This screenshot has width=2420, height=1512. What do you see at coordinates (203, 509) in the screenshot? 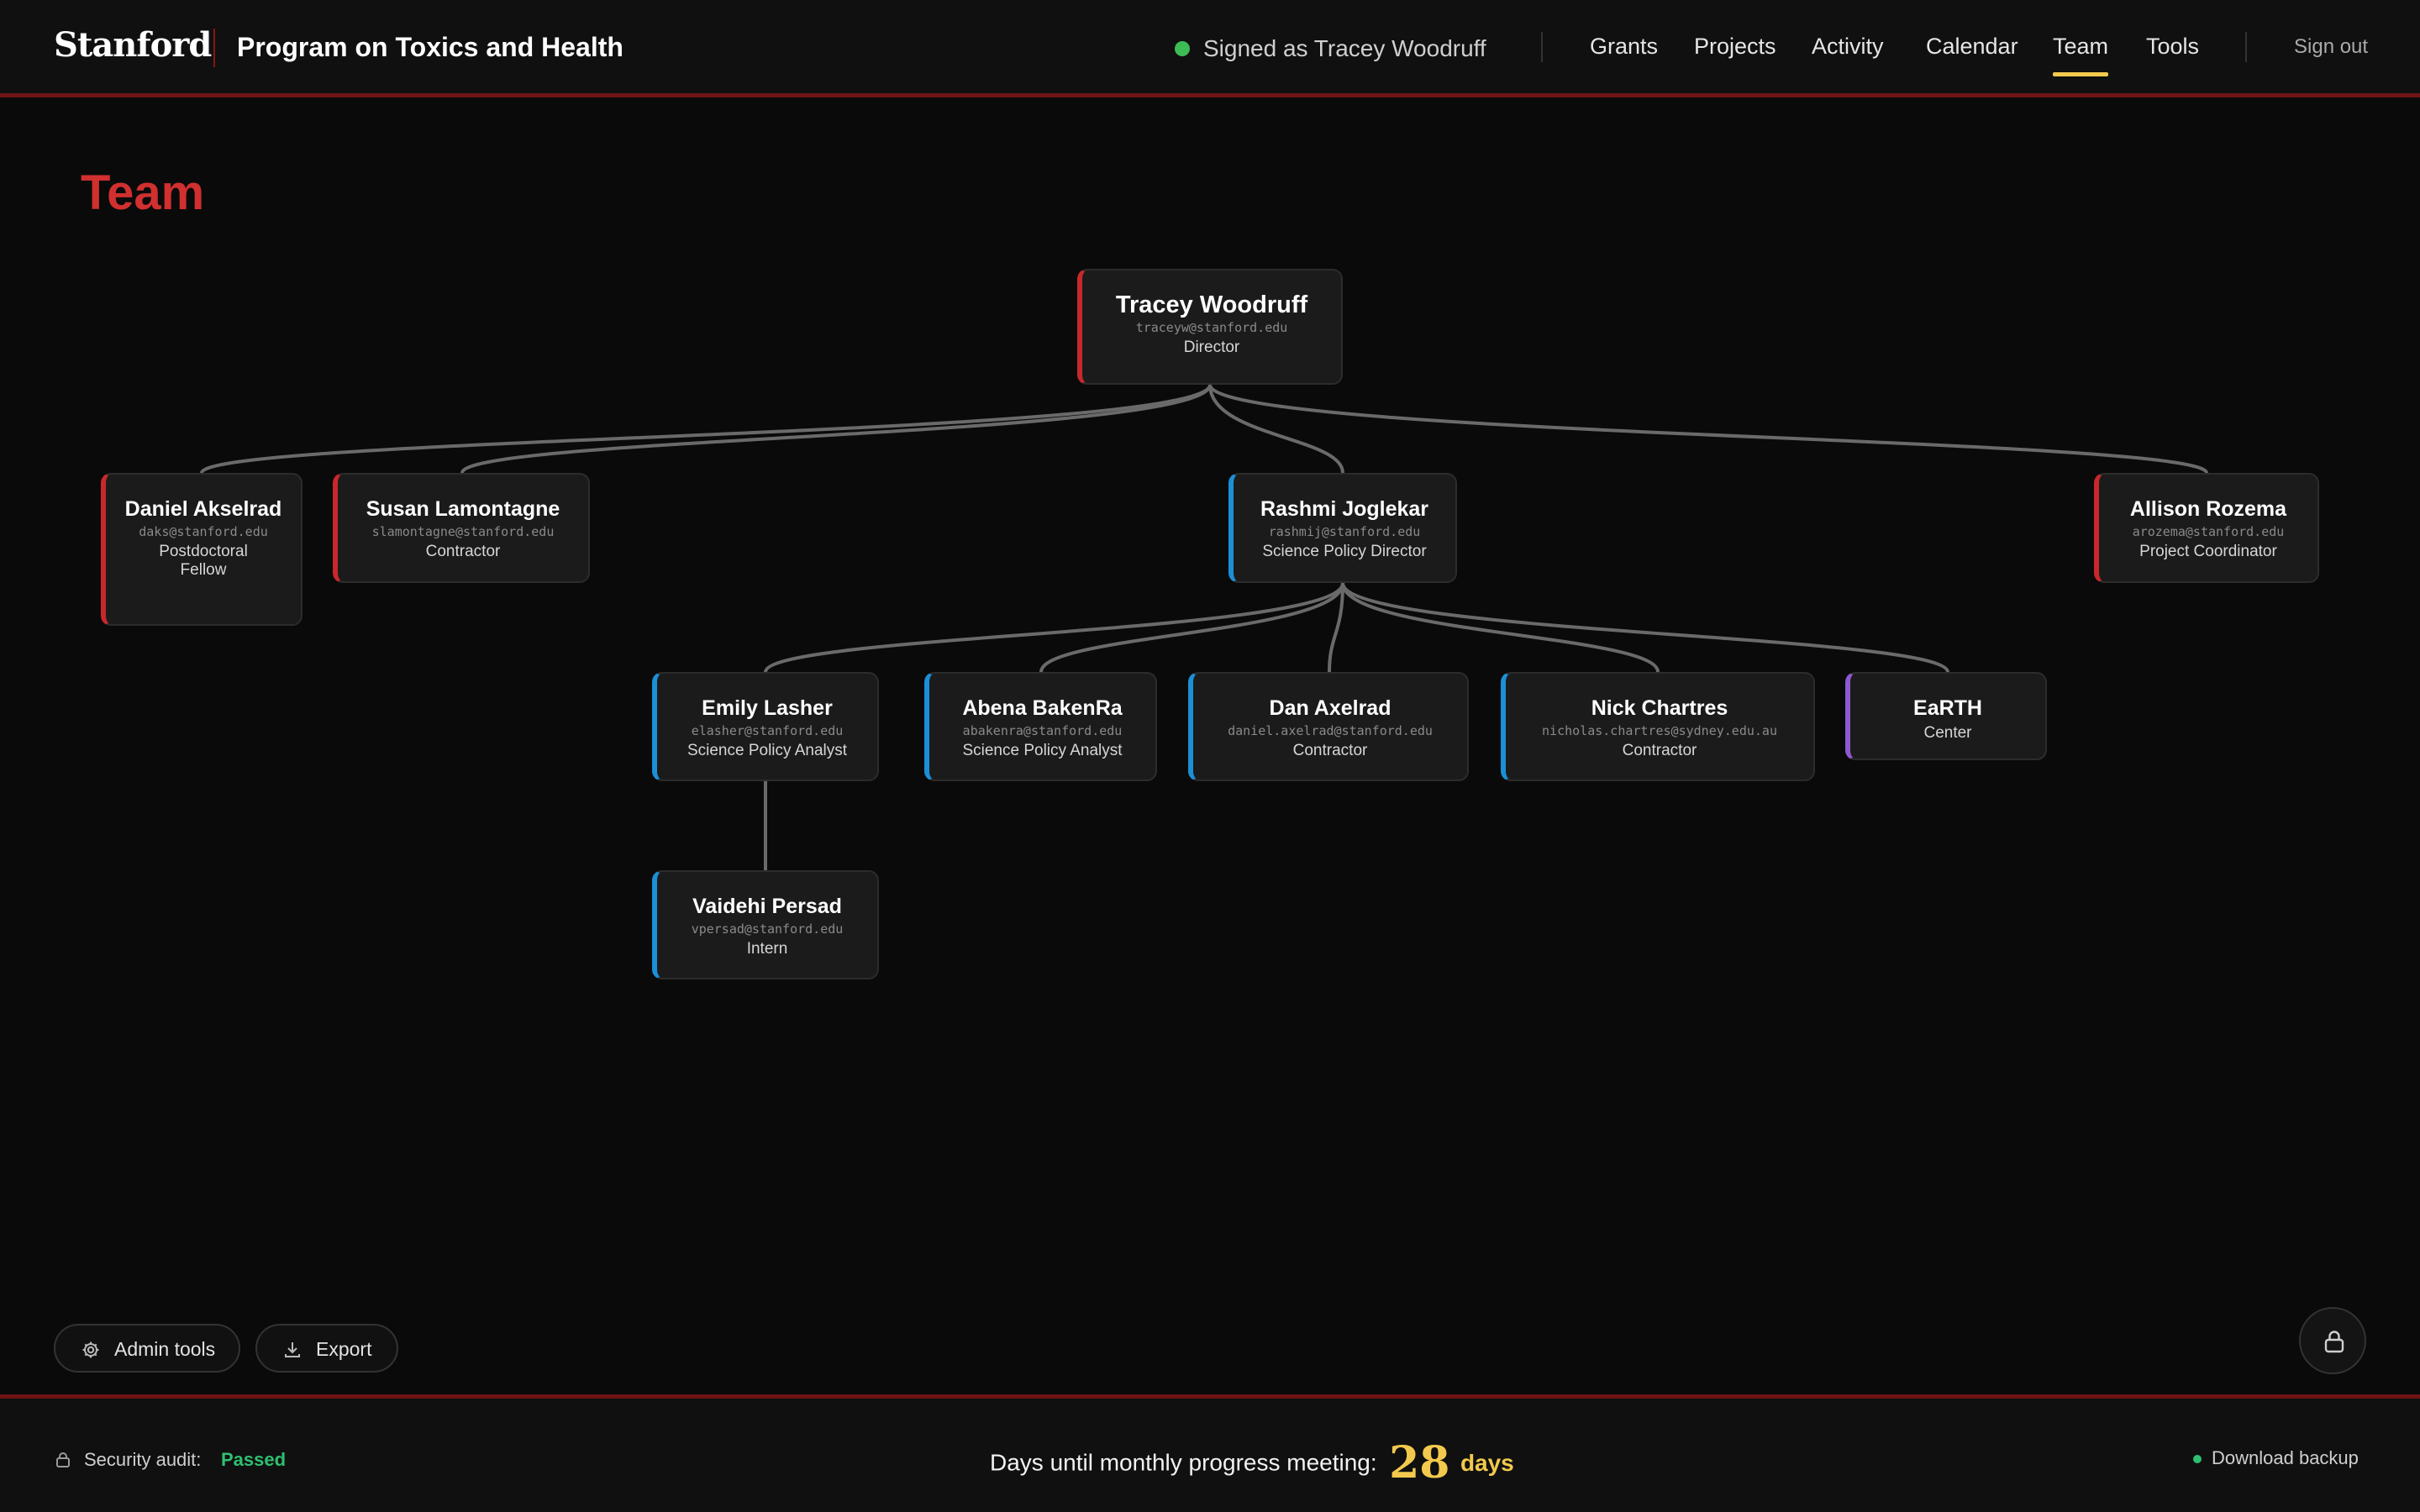
I see `member-name: Daniel Akselrad` at bounding box center [203, 509].